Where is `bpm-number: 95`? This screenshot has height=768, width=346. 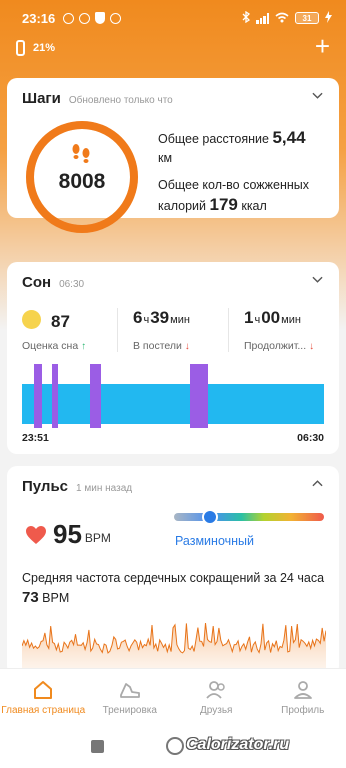 bpm-number: 95 is located at coordinates (67, 534).